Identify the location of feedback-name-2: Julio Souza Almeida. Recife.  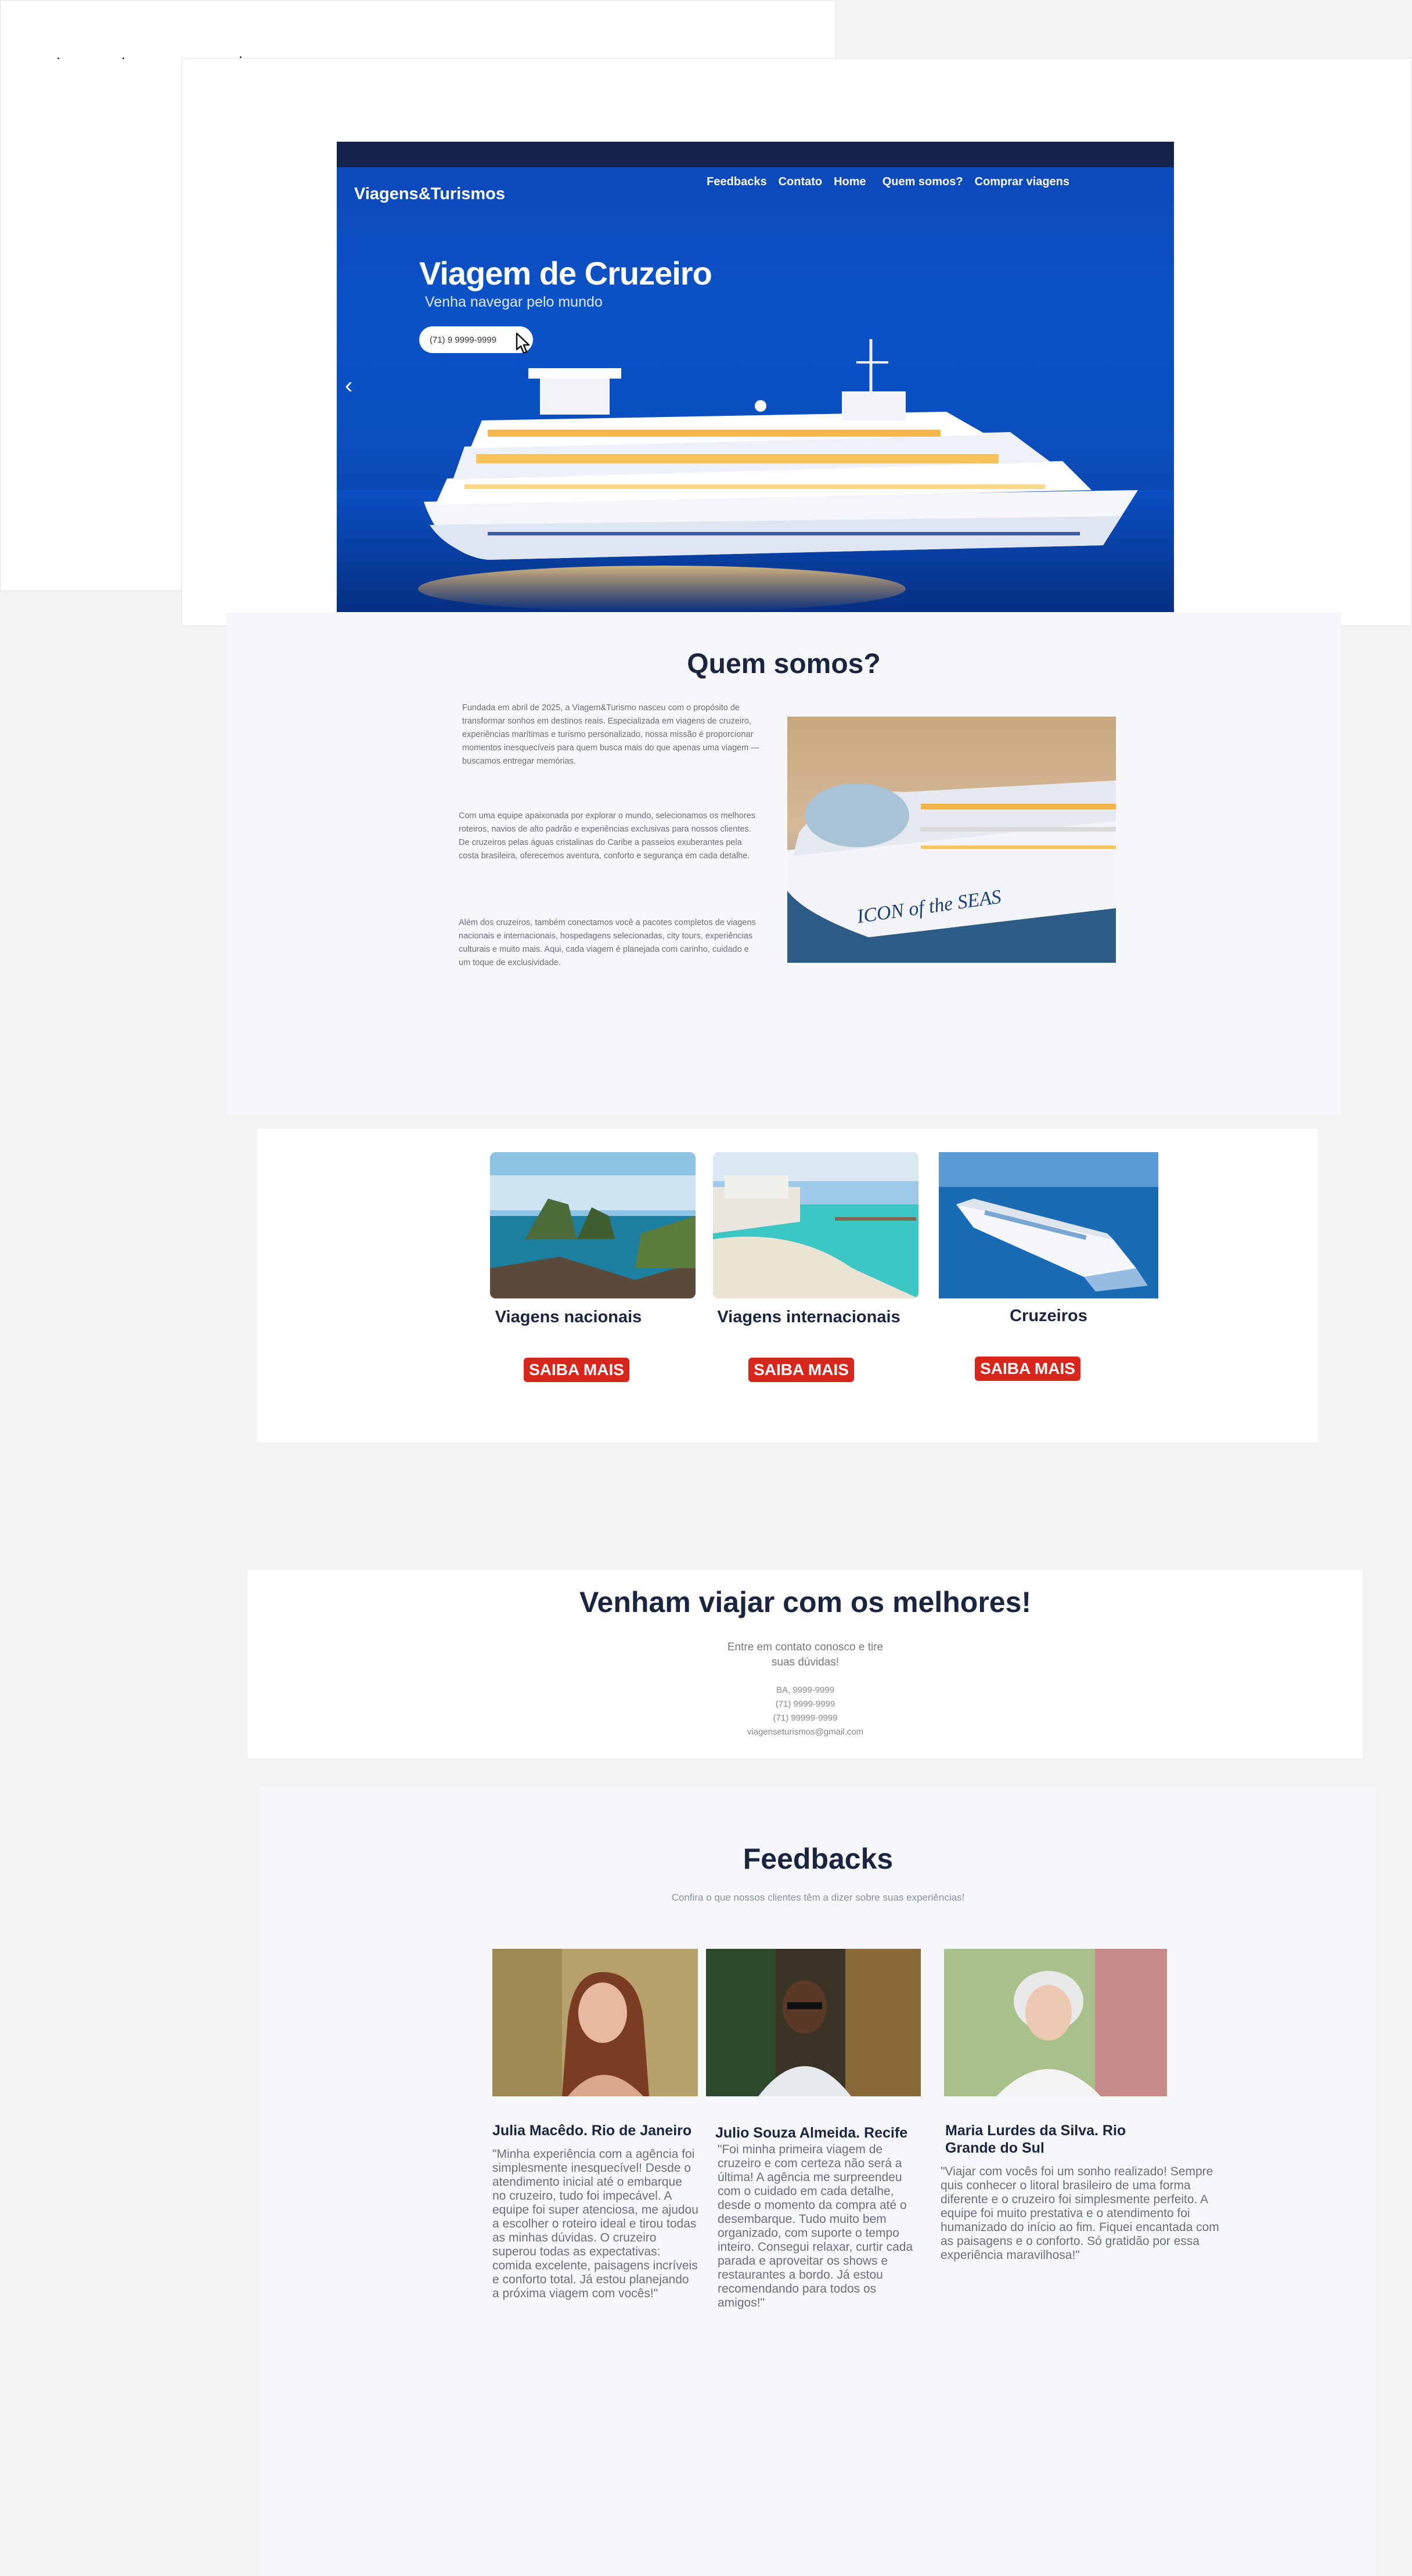
(811, 2133).